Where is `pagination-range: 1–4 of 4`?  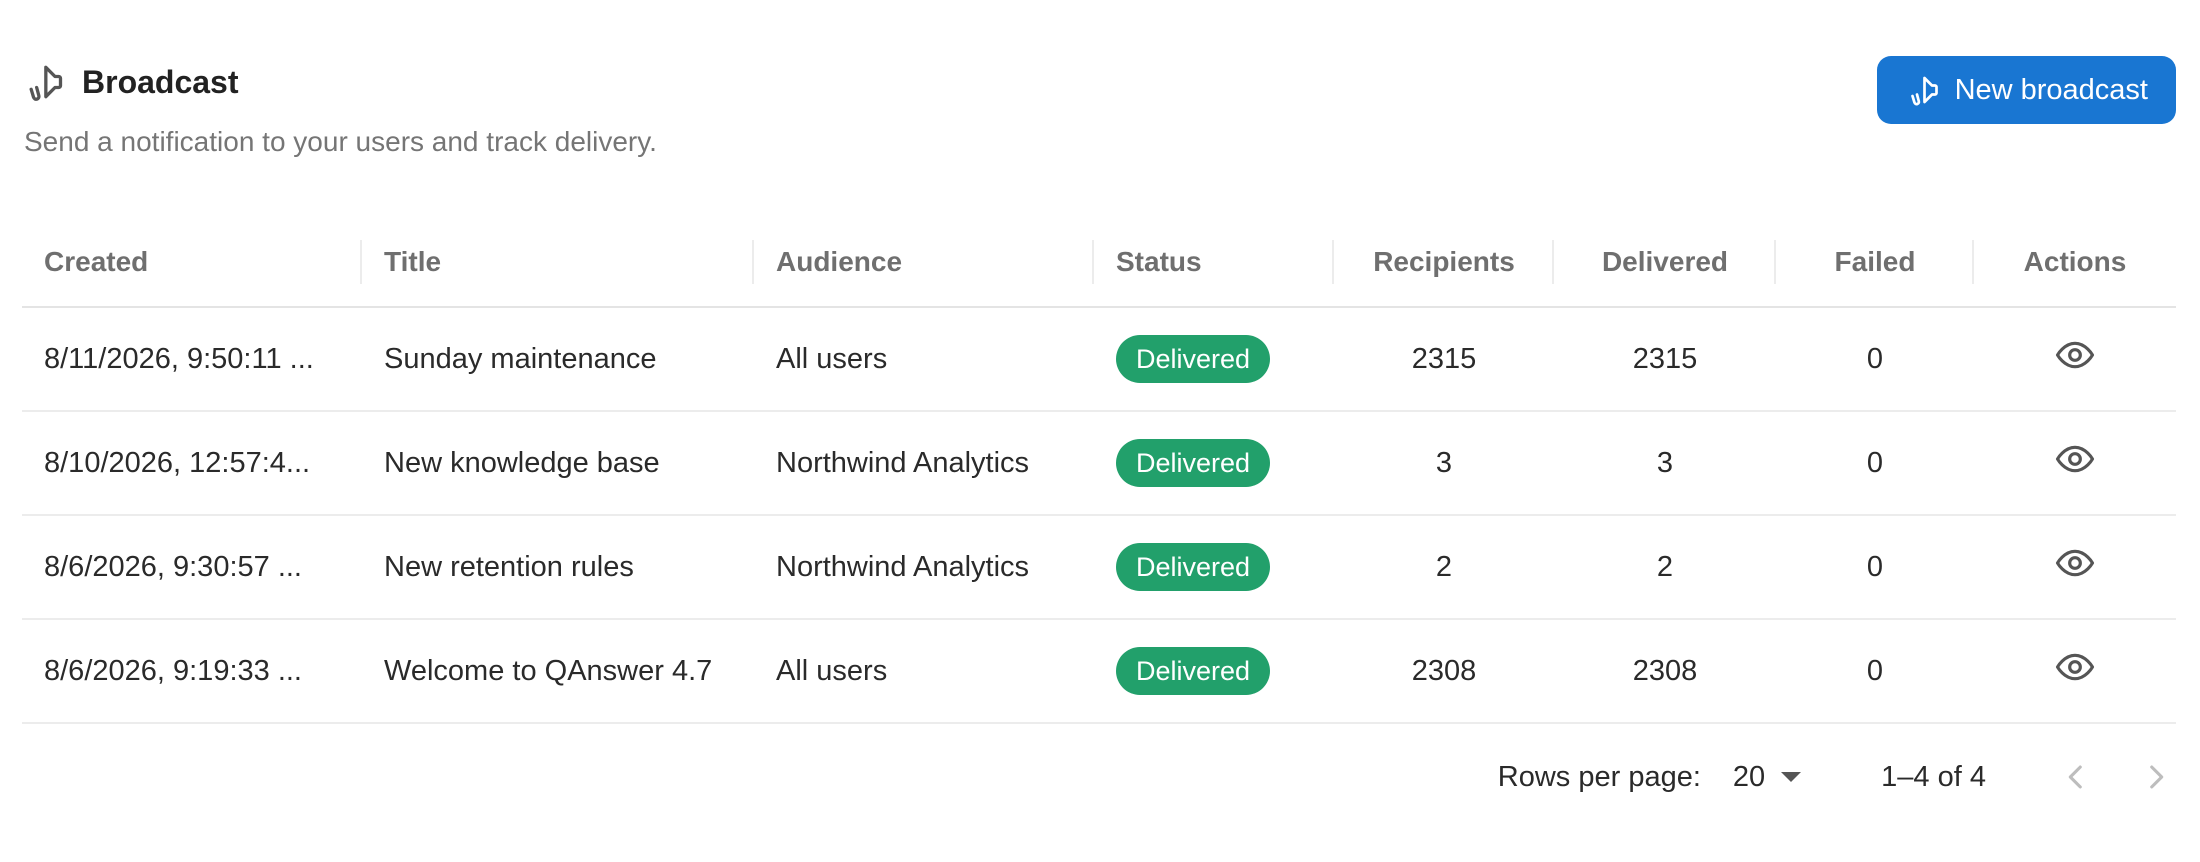 pagination-range: 1–4 of 4 is located at coordinates (1933, 776).